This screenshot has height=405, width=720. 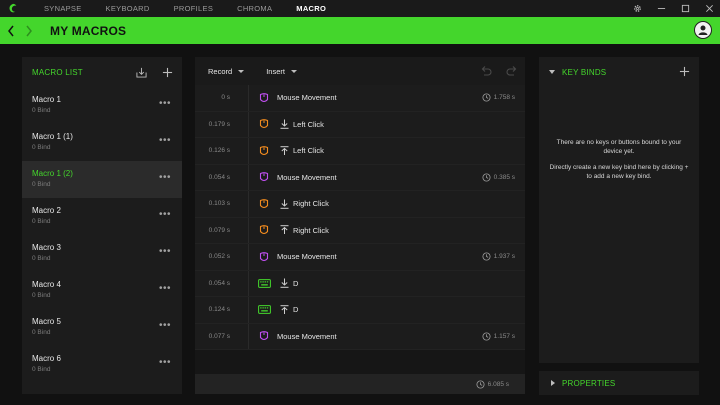 I want to click on editor-footer: 6.085 s, so click(x=360, y=384).